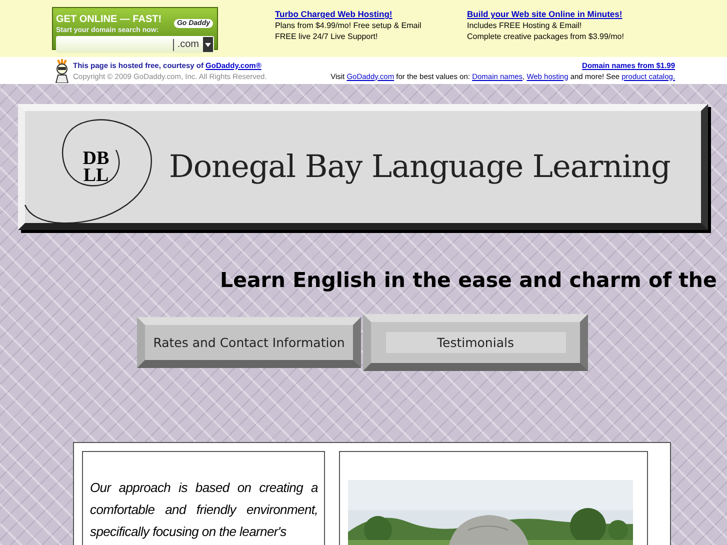 The height and width of the screenshot is (545, 727). I want to click on widget-headline: GET ONLINE — FAST!, so click(109, 20).